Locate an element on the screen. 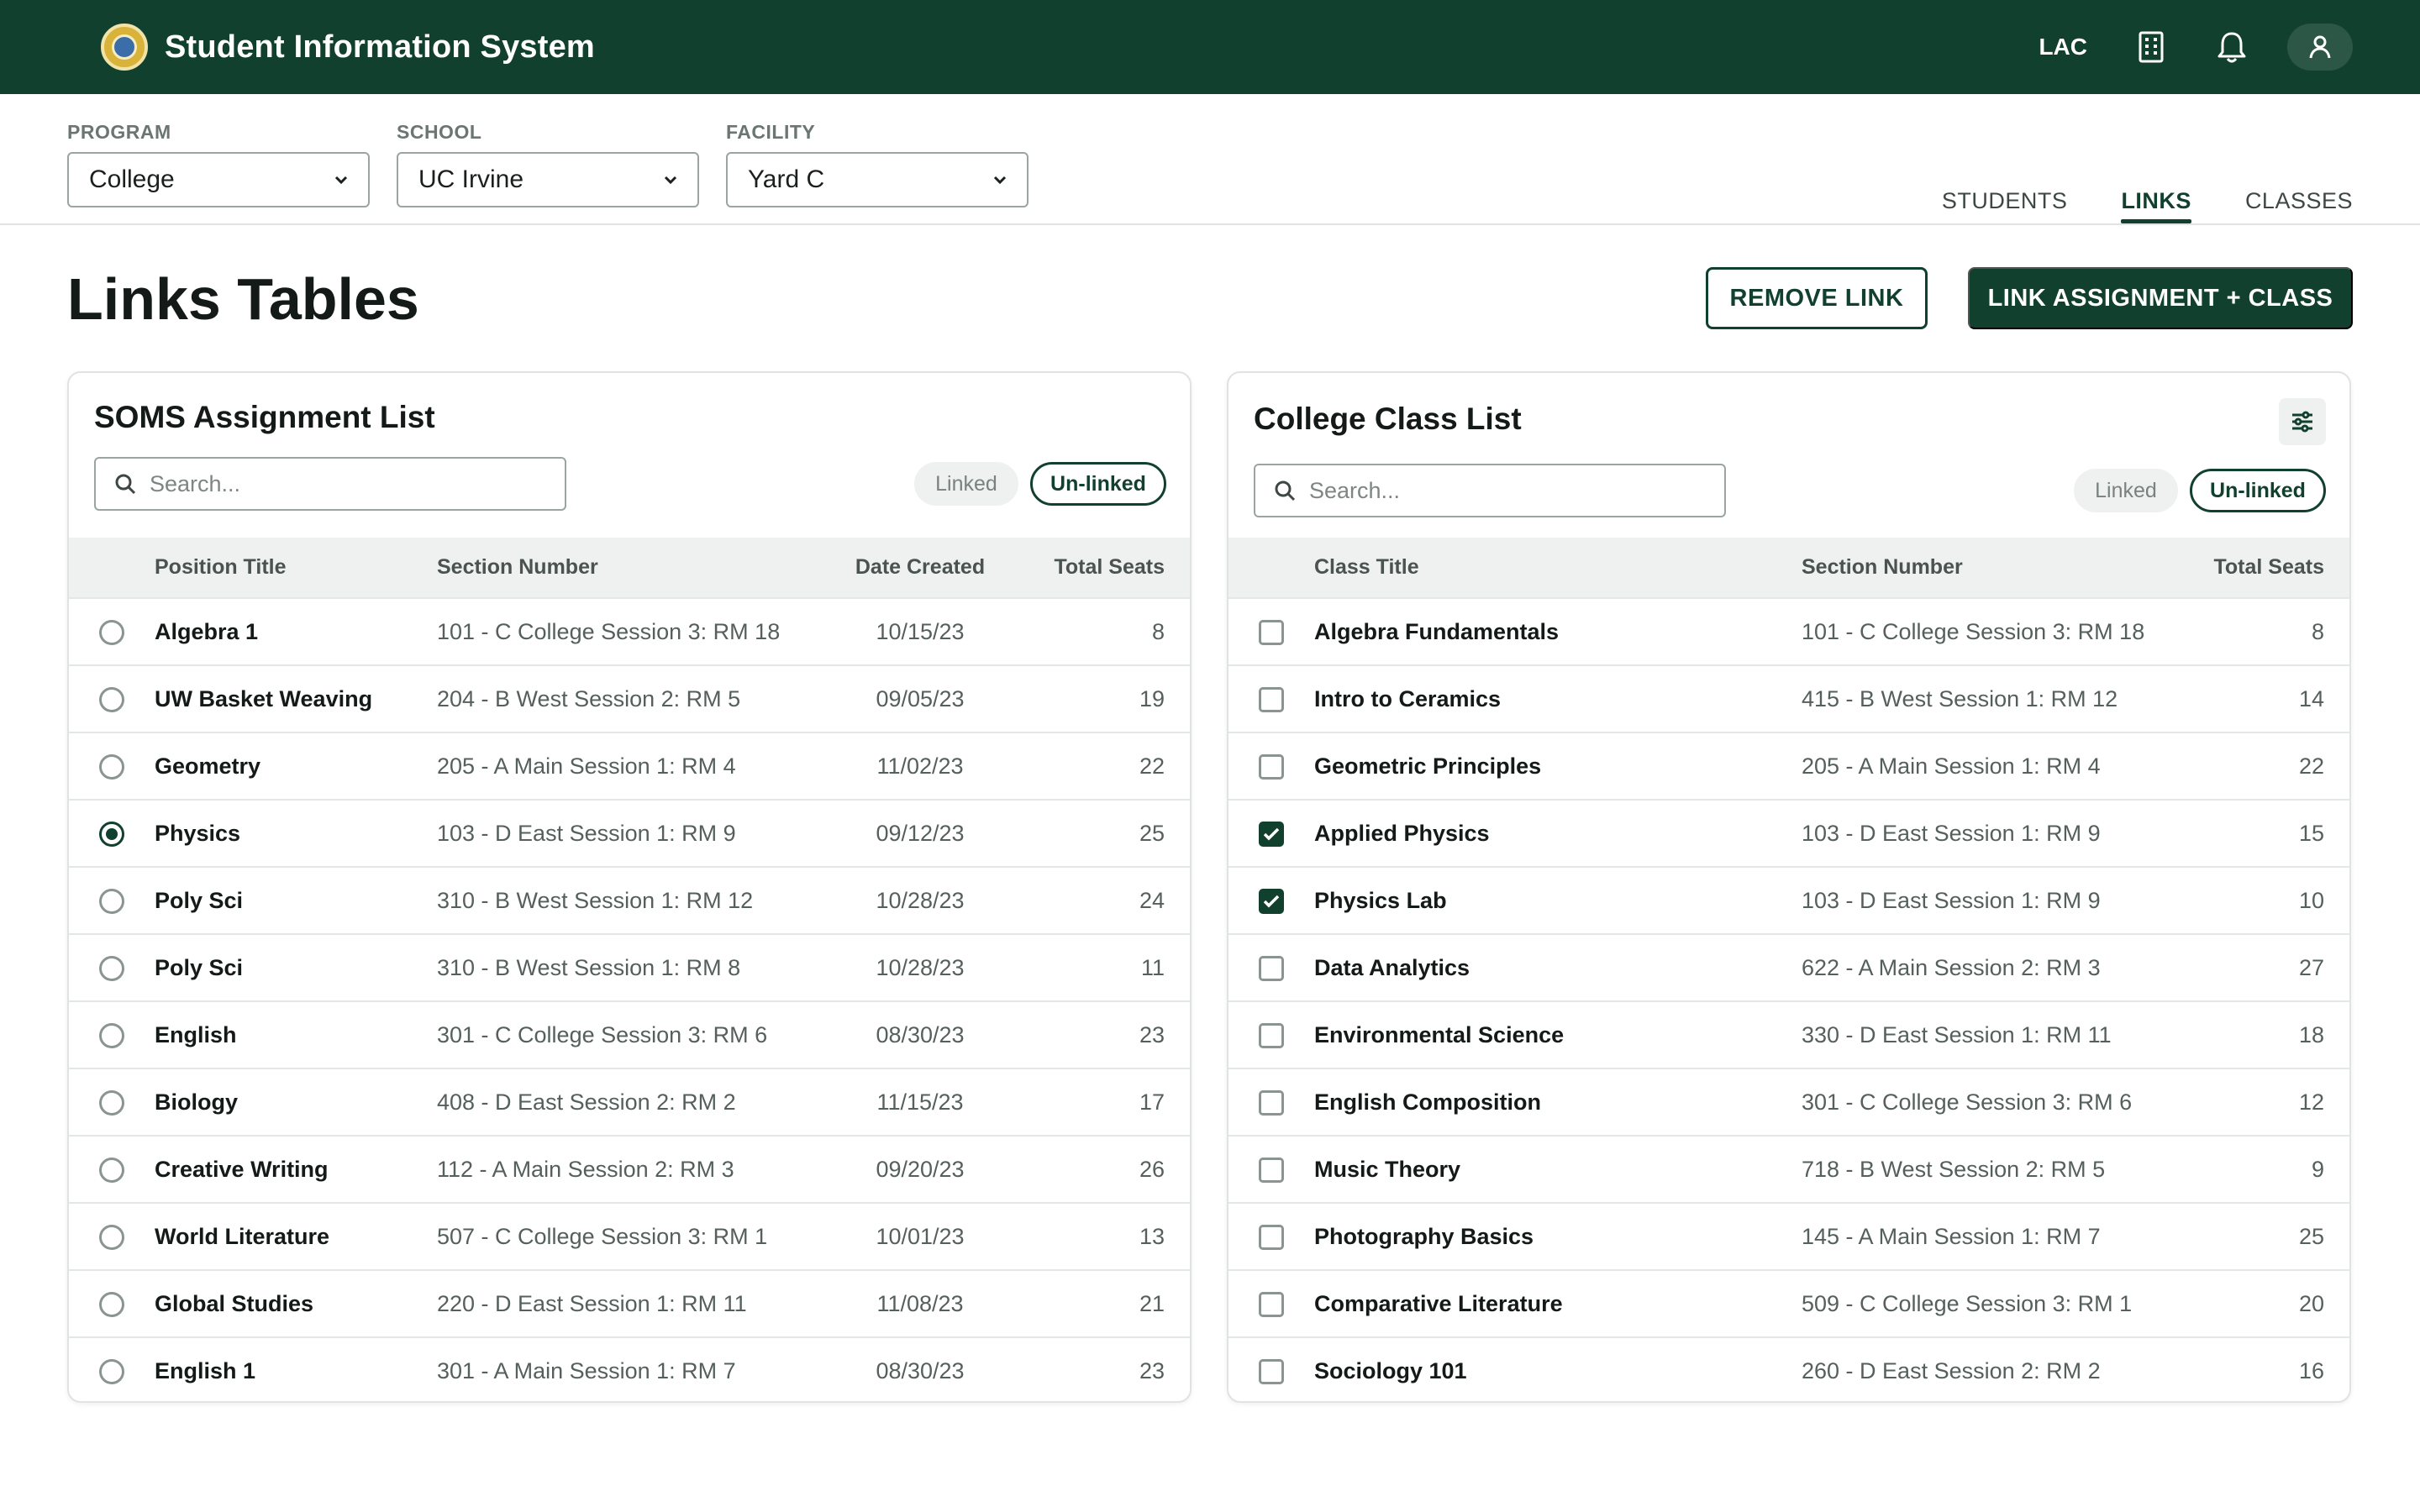 This screenshot has height=1512, width=2420. class-title: English Composition is located at coordinates (1427, 1102).